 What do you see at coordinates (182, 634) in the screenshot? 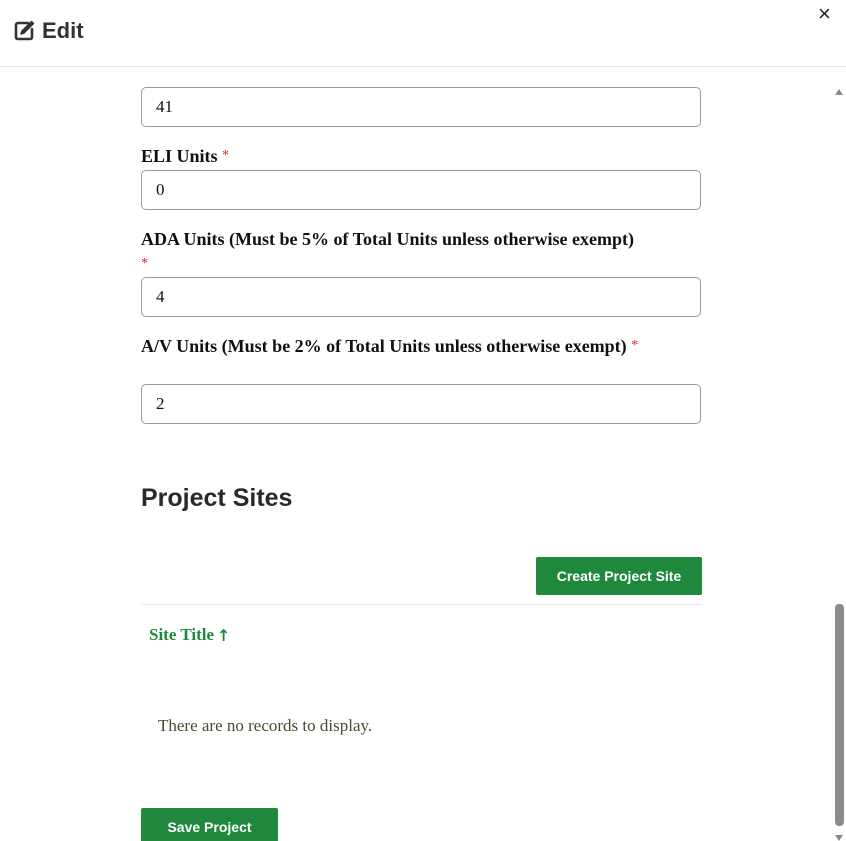
I see `column-header-label: Site Title` at bounding box center [182, 634].